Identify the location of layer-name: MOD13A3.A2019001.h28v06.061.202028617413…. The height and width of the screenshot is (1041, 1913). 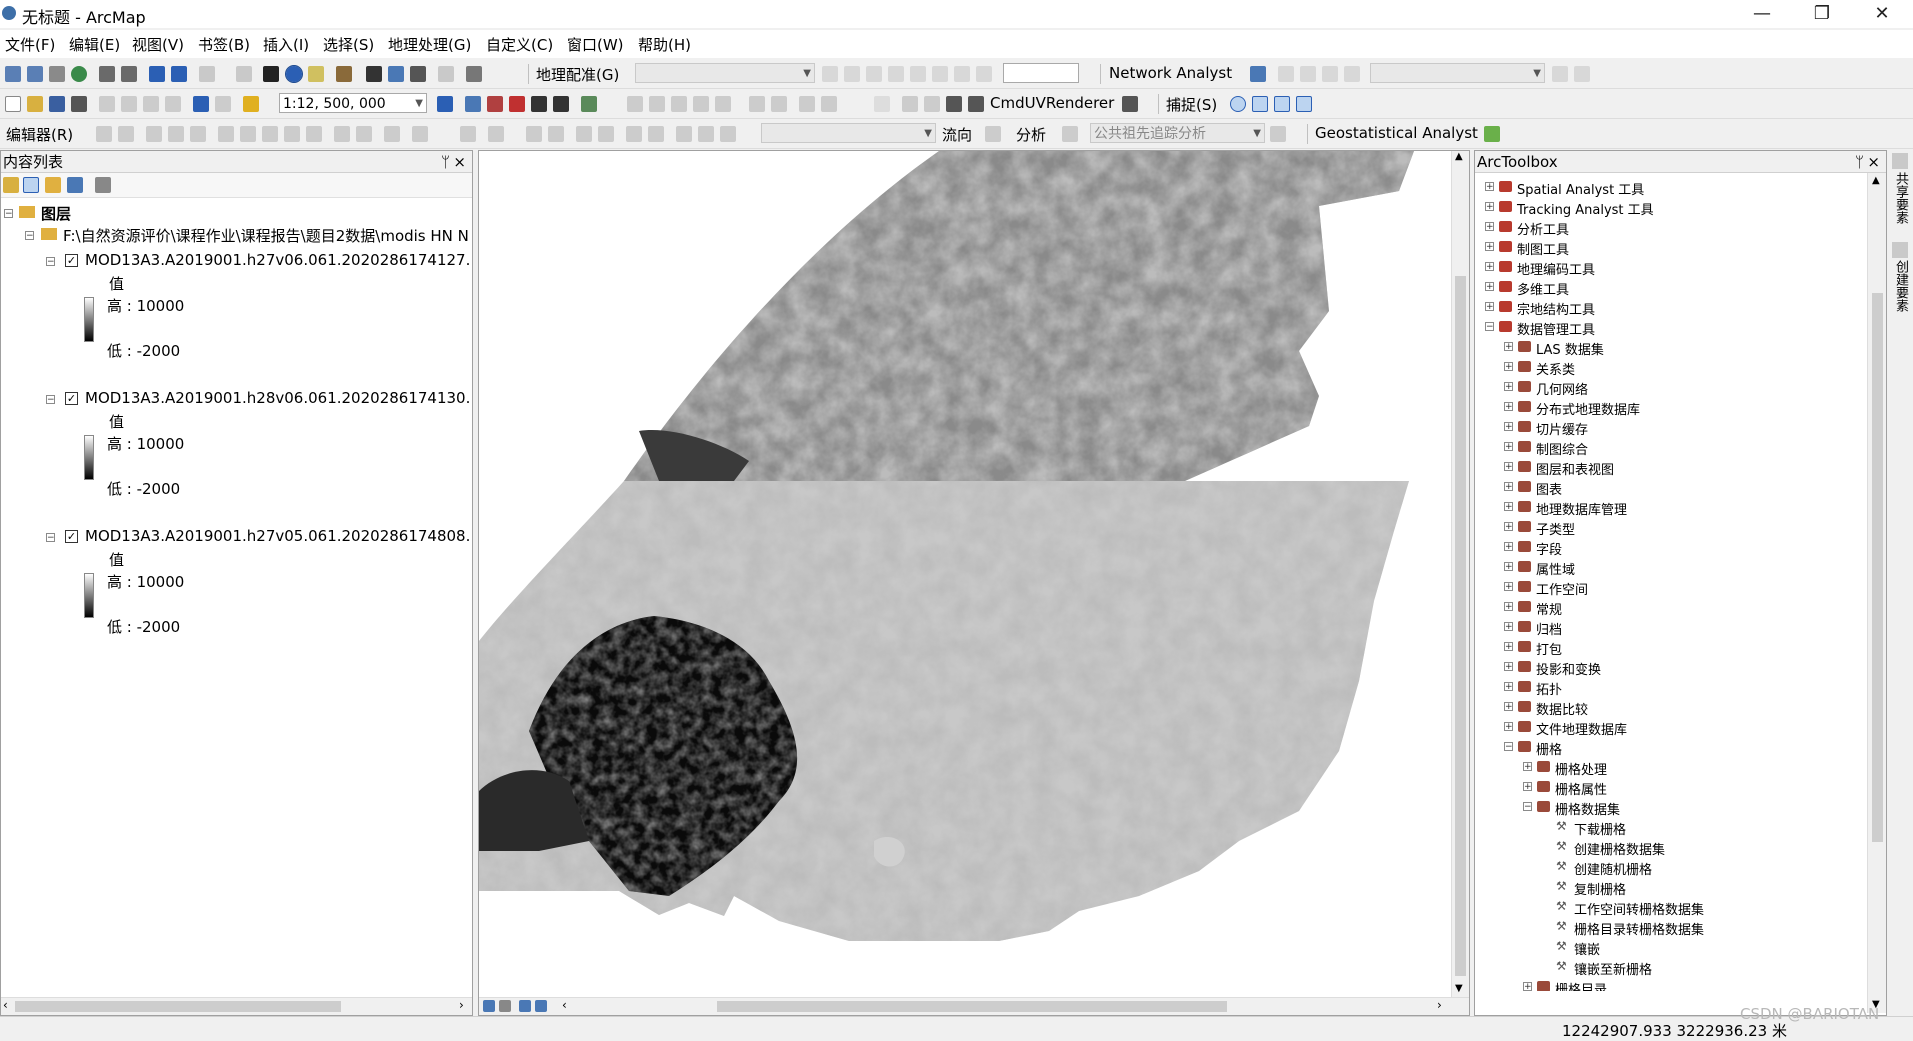
(278, 398).